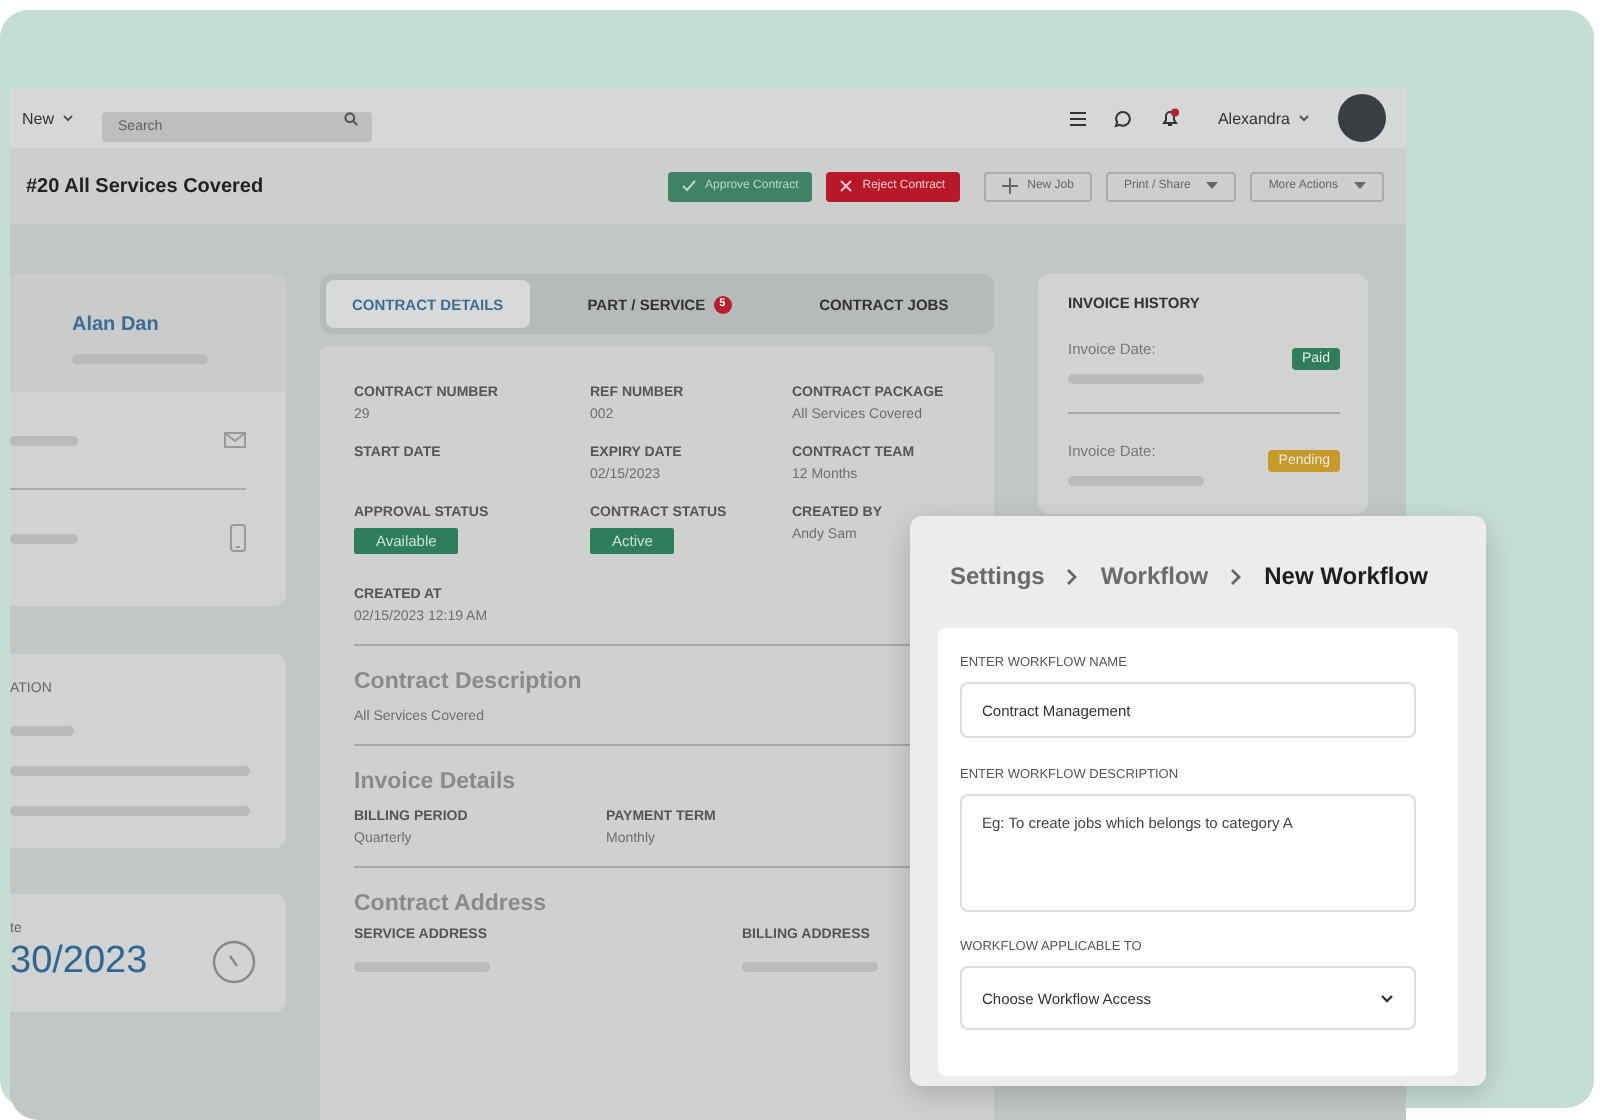  I want to click on page-title: #20 All Services Covered, so click(145, 186).